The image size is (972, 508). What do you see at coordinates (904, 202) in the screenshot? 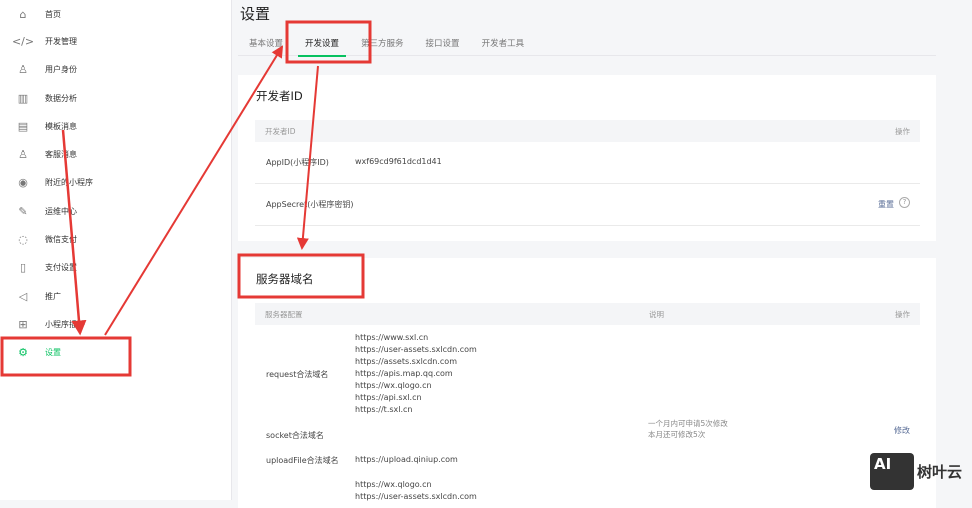
I see `help-icon: ?` at bounding box center [904, 202].